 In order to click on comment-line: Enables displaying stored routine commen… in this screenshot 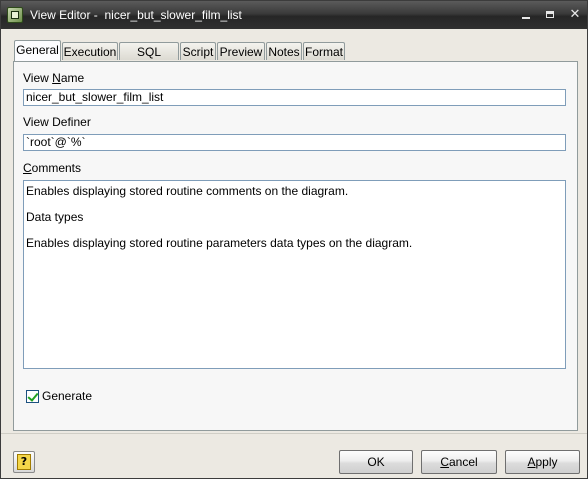, I will do `click(187, 191)`.